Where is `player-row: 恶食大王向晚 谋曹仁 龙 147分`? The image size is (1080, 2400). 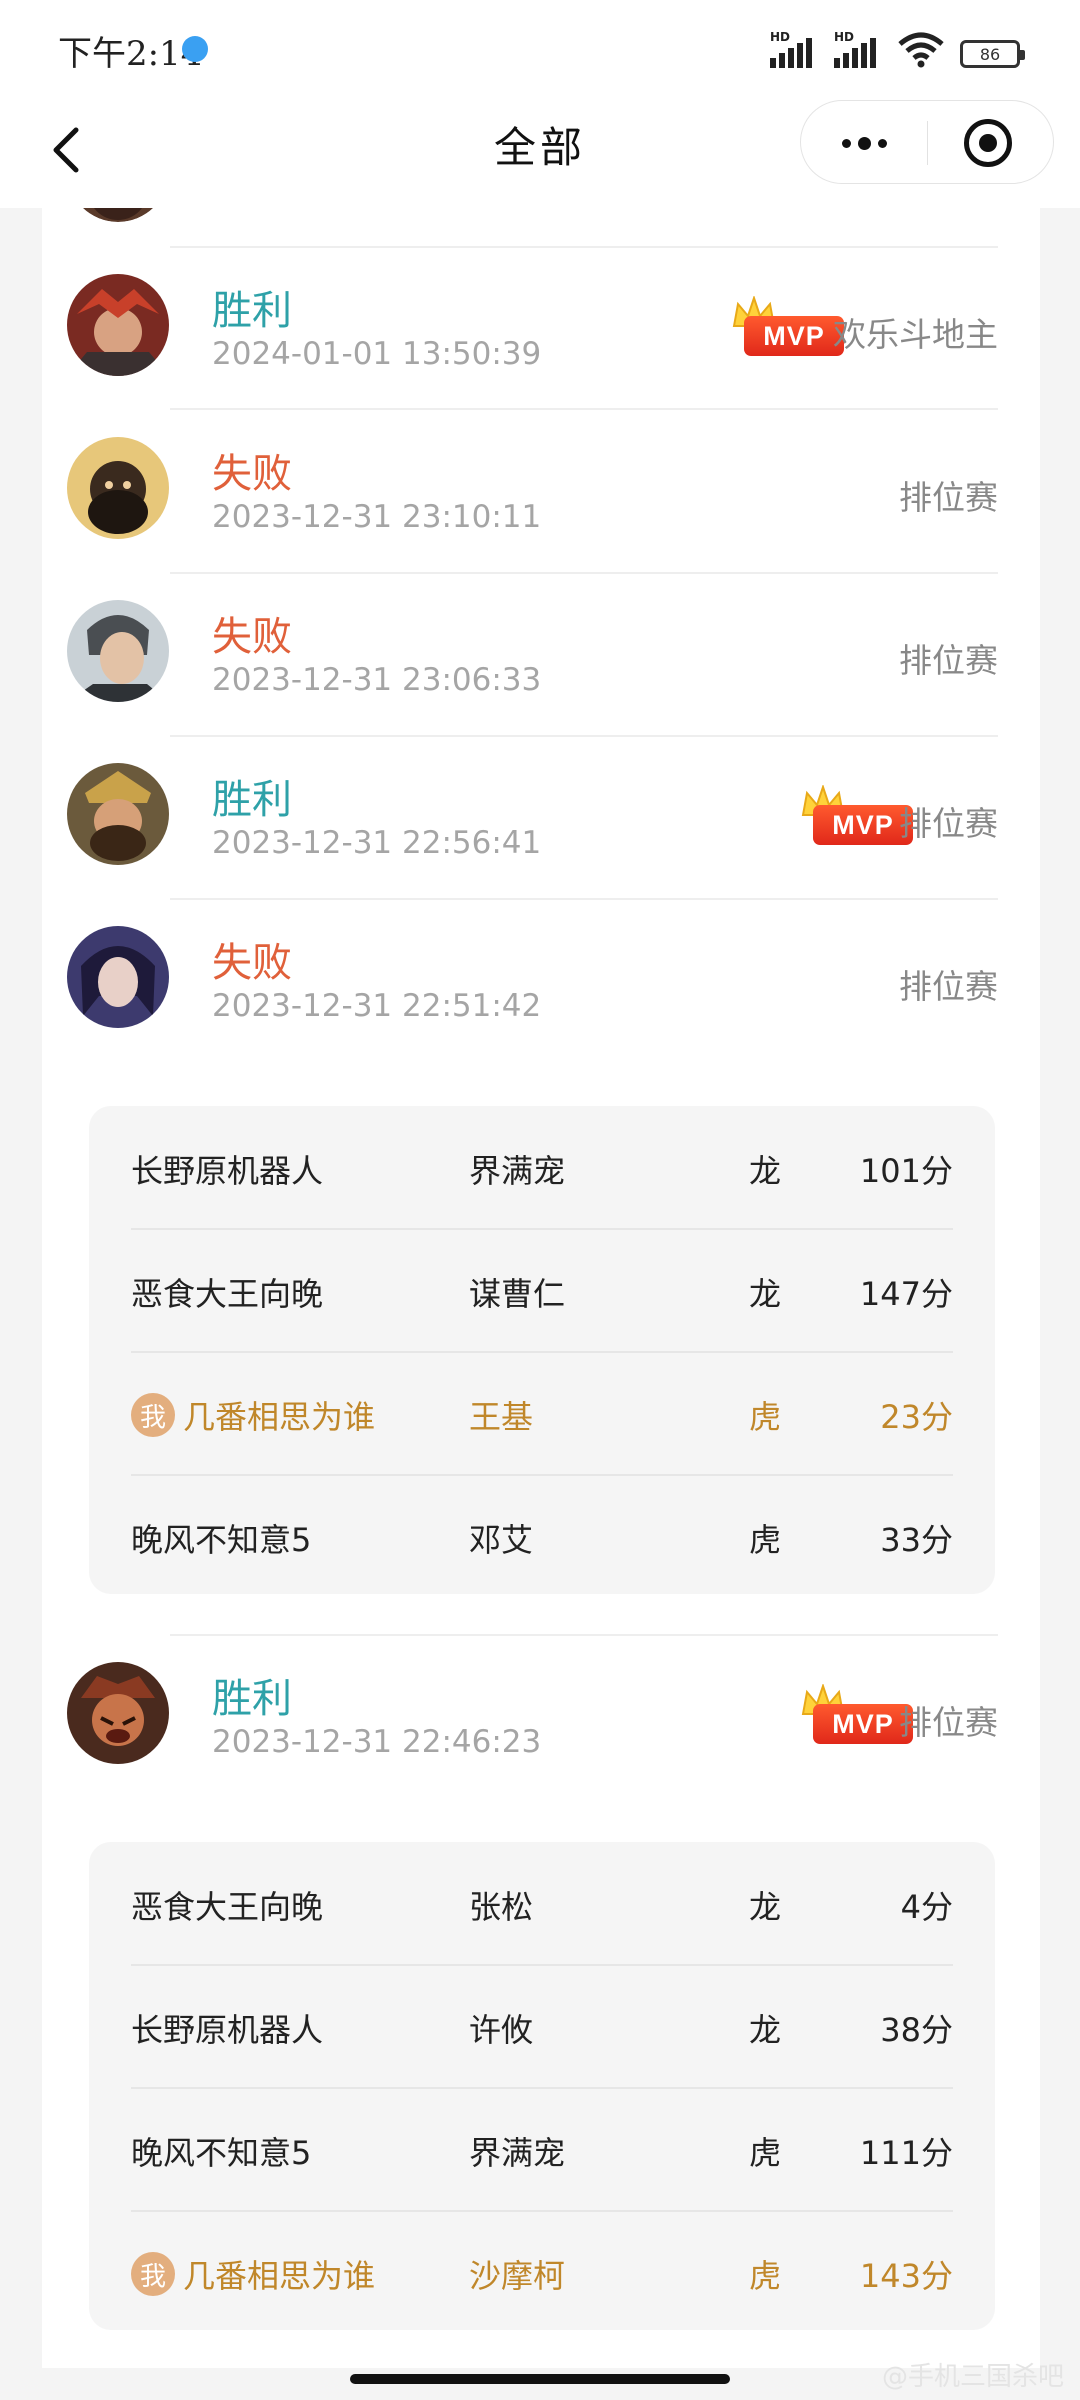 player-row: 恶食大王向晚 谋曹仁 龙 147分 is located at coordinates (542, 1290).